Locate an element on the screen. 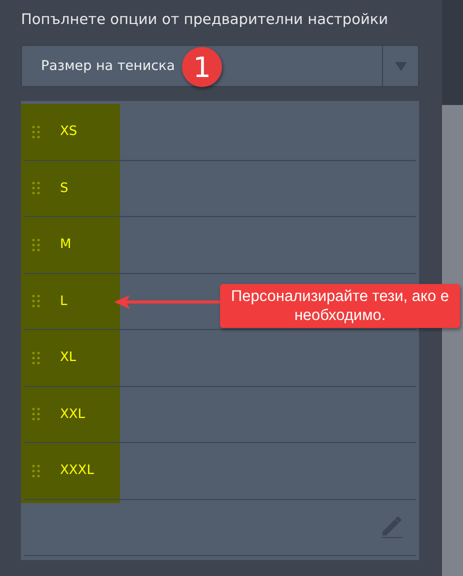  preset-dropdown: Размер на тениска 1 is located at coordinates (220, 66).